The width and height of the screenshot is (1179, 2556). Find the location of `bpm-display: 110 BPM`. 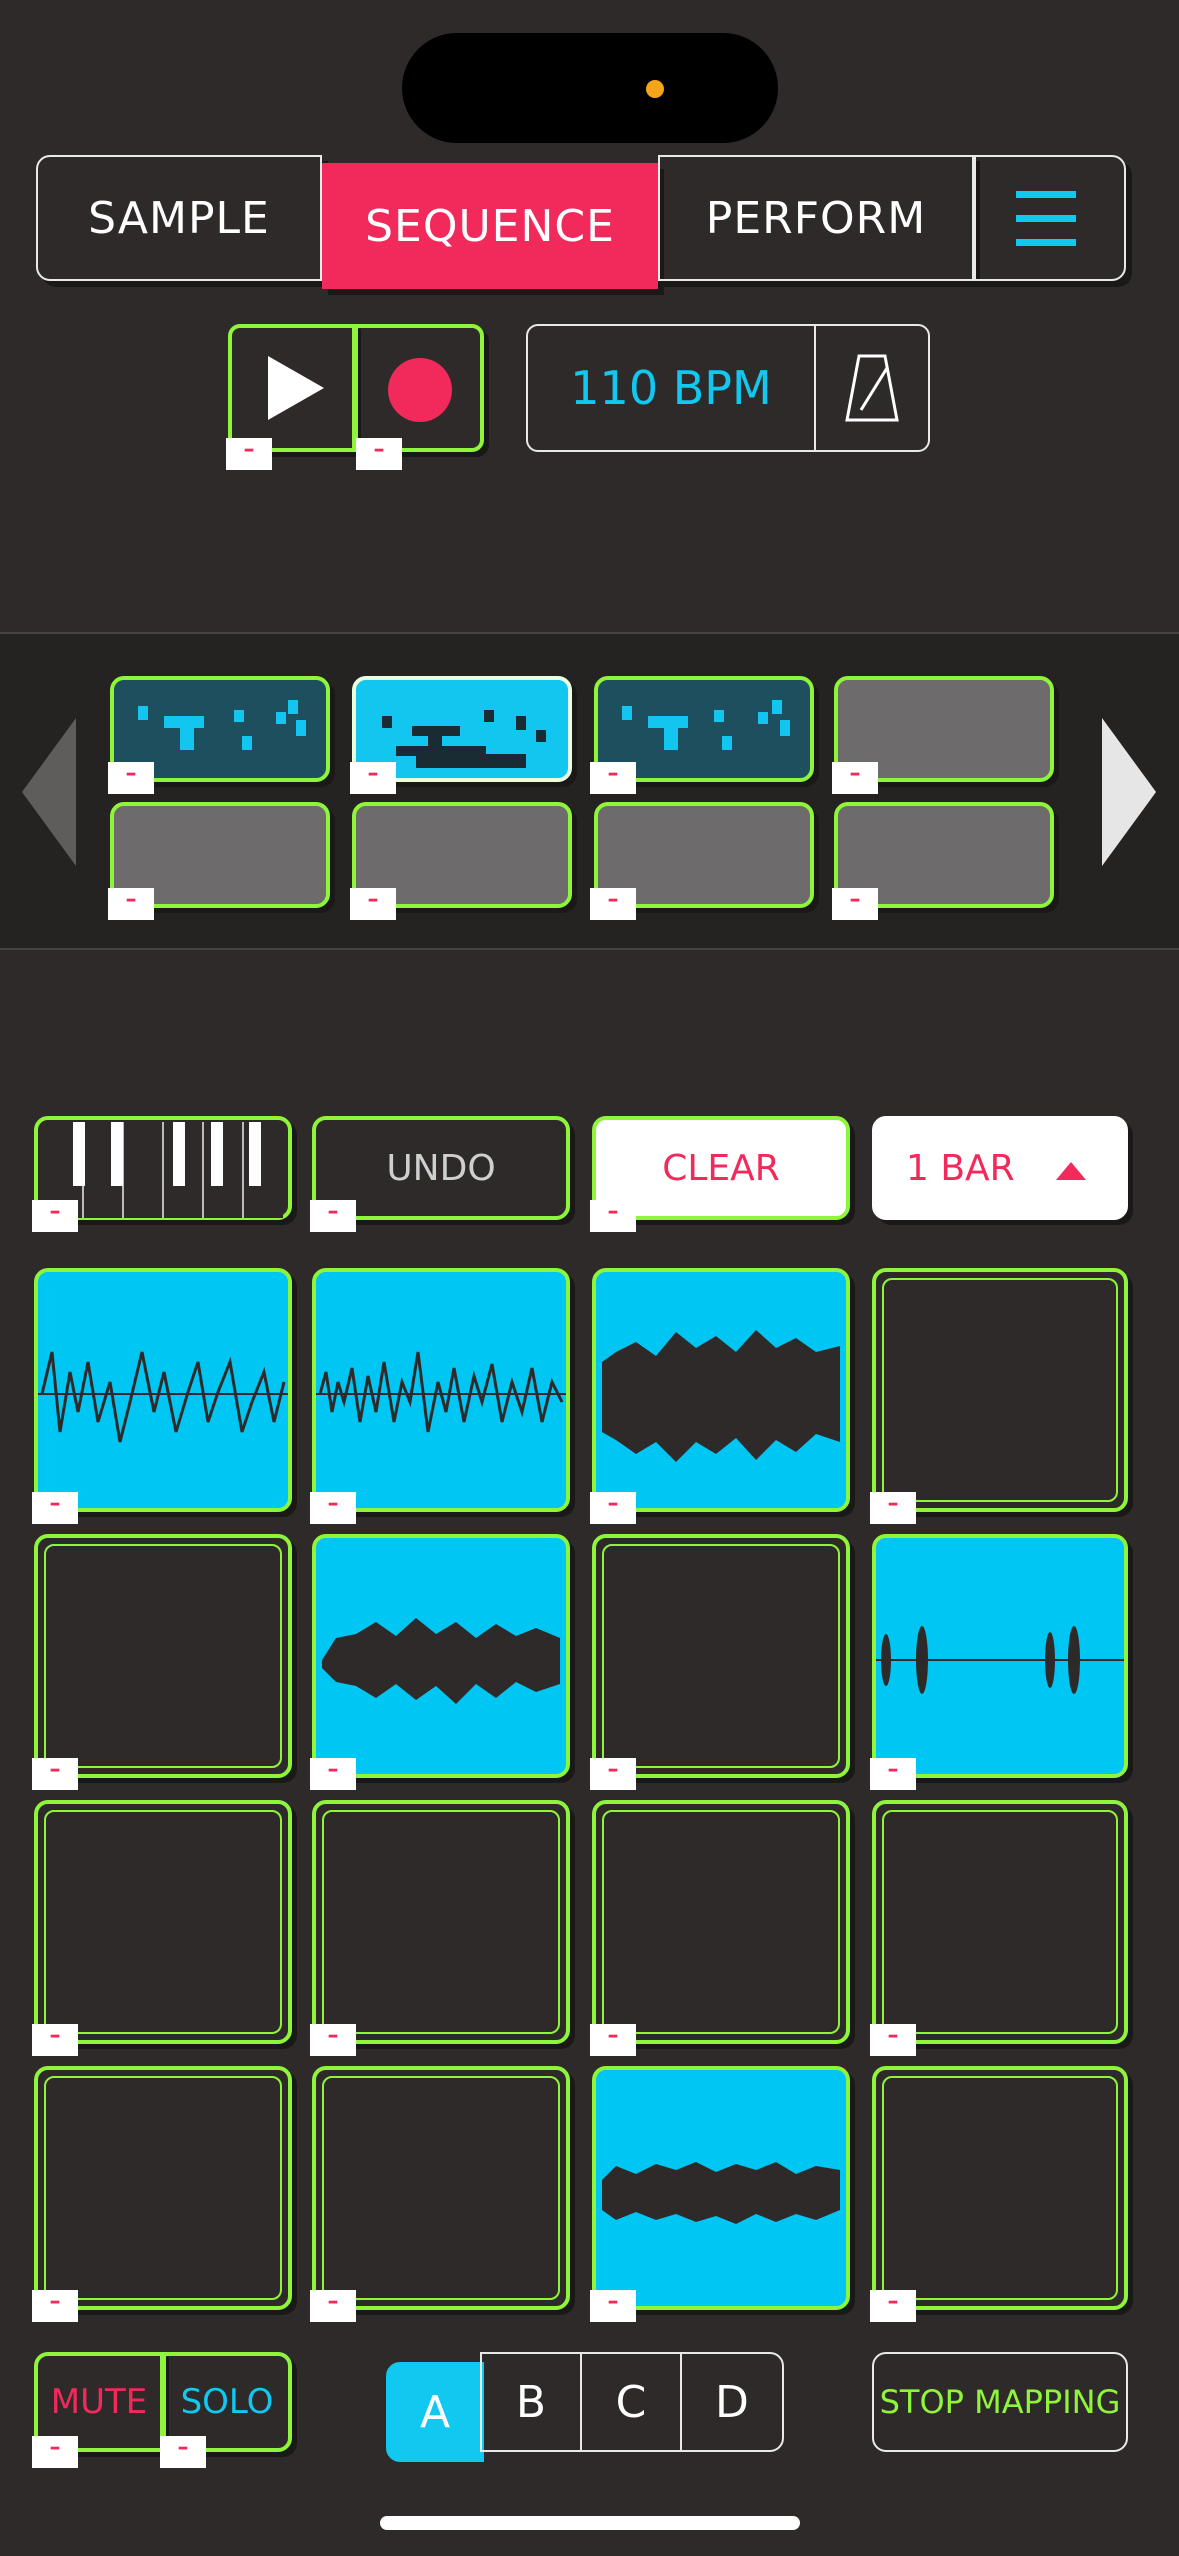

bpm-display: 110 BPM is located at coordinates (671, 388).